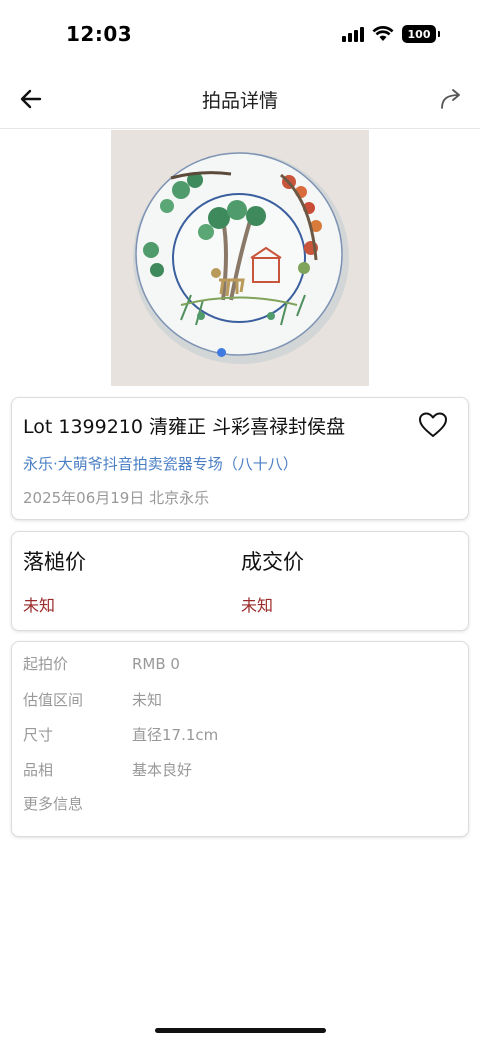  I want to click on info-key: 估值区间, so click(53, 700).